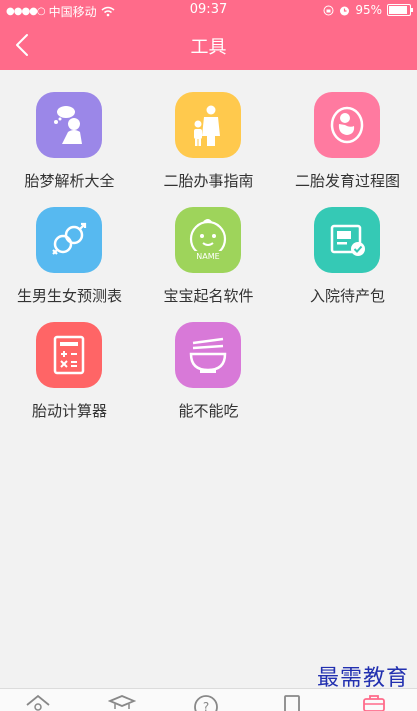 The width and height of the screenshot is (417, 711). What do you see at coordinates (208, 47) in the screenshot?
I see `page-title: 工具` at bounding box center [208, 47].